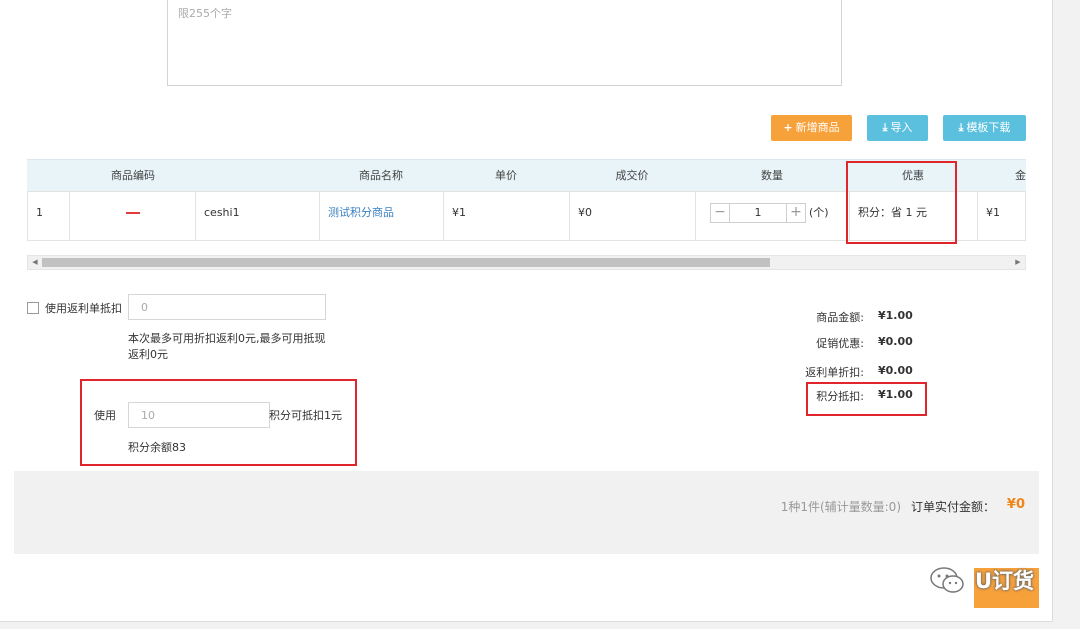 The image size is (1080, 629). Describe the element at coordinates (133, 216) in the screenshot. I see `row-code-marker` at that location.